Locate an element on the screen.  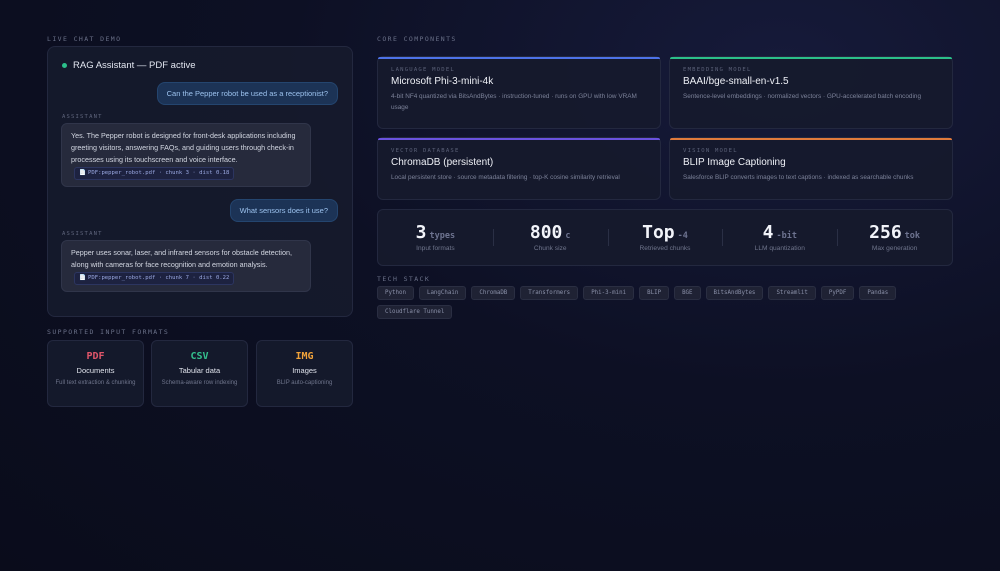
tech-chip-phi-3-mini: Phi-3-mini is located at coordinates (609, 293).